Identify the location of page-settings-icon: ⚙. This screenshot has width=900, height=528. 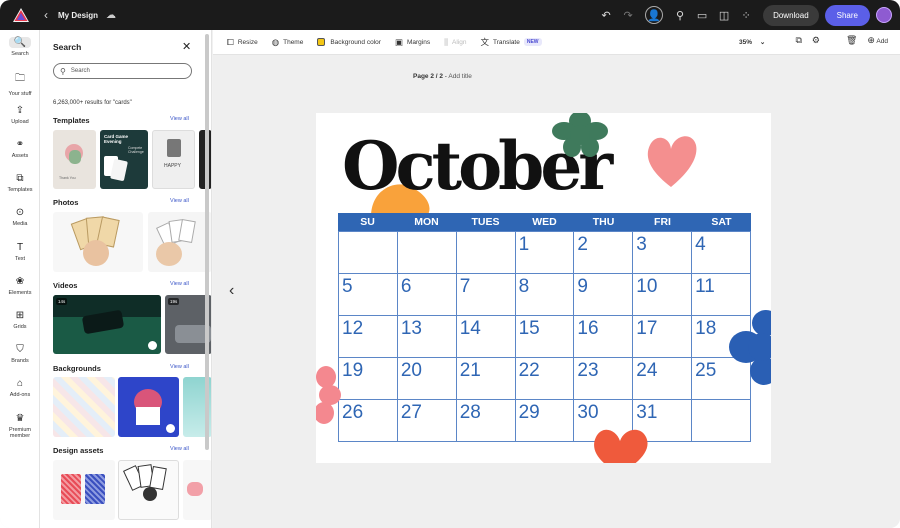
(816, 40).